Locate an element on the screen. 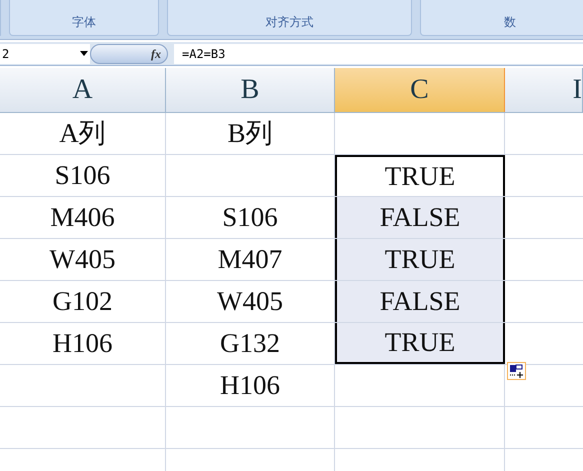 This screenshot has width=583, height=471. fx-button: fx is located at coordinates (156, 53).